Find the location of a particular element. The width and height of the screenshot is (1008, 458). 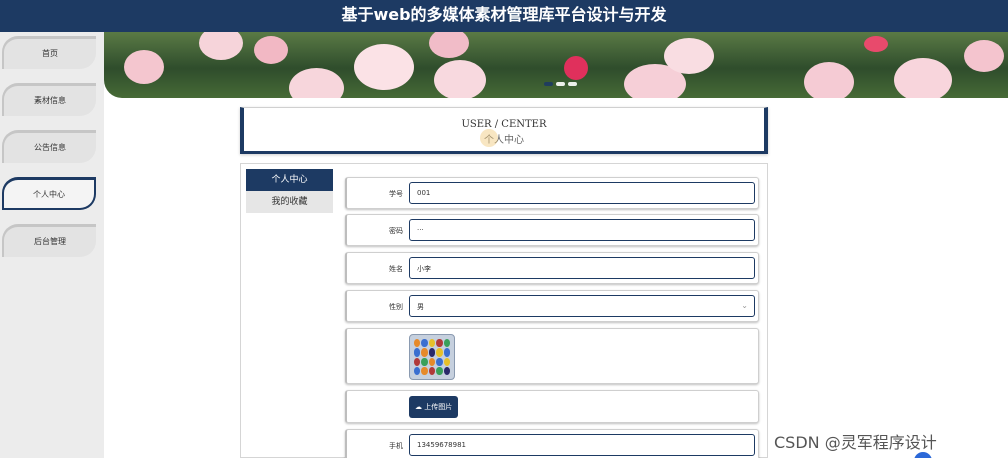

form-row-student-id: 学号 001 is located at coordinates (552, 193).